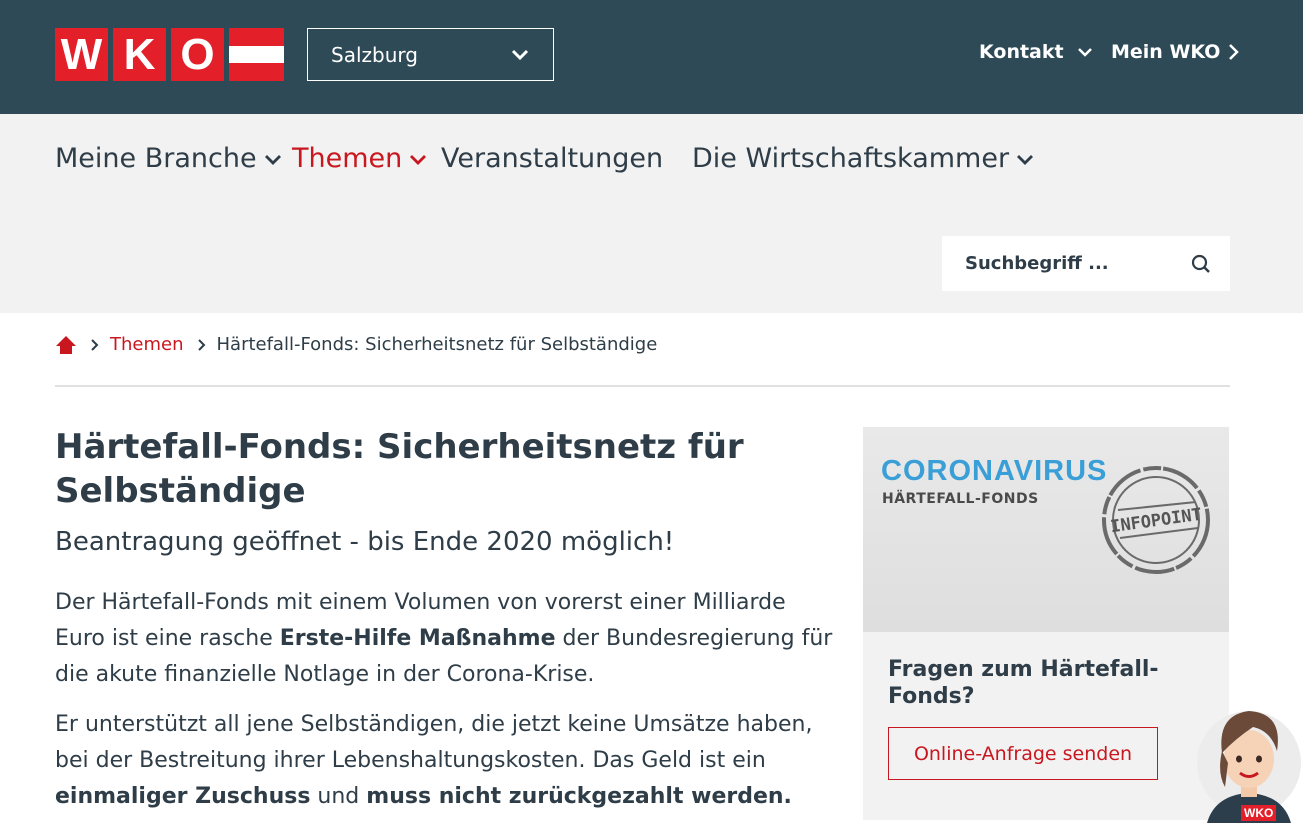  What do you see at coordinates (1249, 760) in the screenshot?
I see `chat-assistant-avatar: WKO` at bounding box center [1249, 760].